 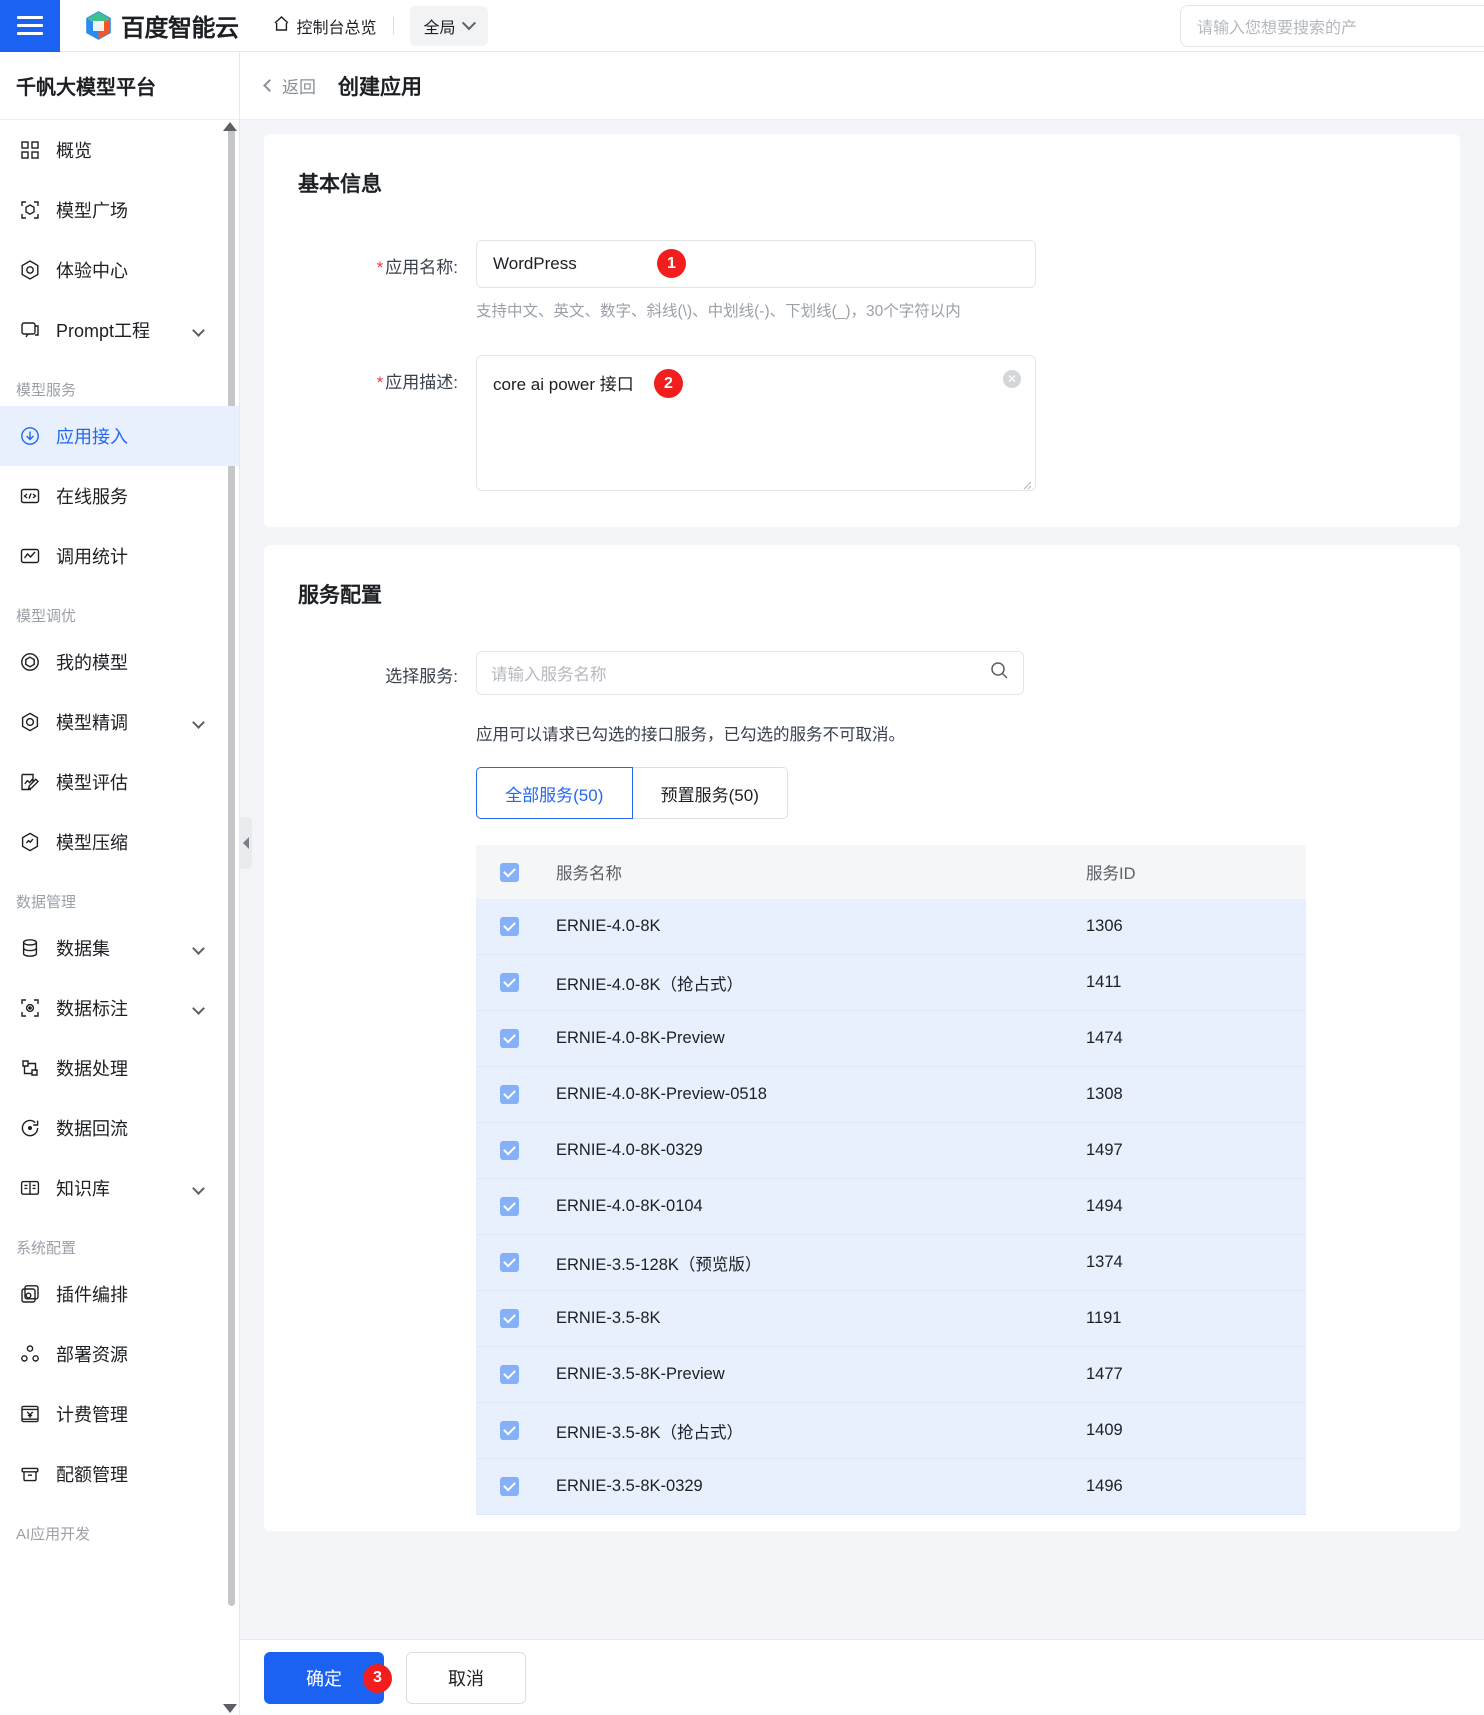 What do you see at coordinates (119, 150) in the screenshot?
I see `sidebar-item-0: 概览` at bounding box center [119, 150].